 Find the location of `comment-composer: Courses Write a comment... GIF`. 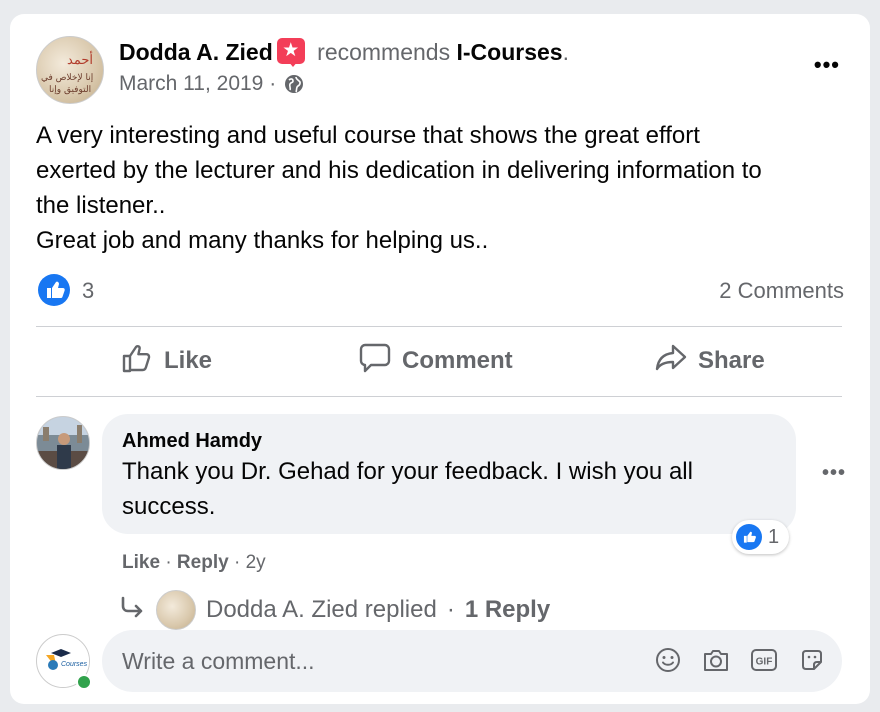

comment-composer: Courses Write a comment... GIF is located at coordinates (441, 661).